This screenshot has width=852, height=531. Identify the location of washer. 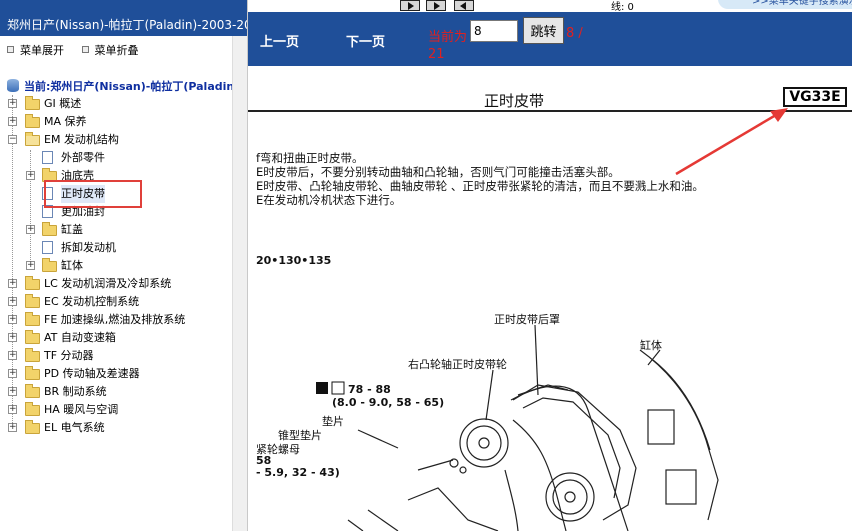
(463, 470).